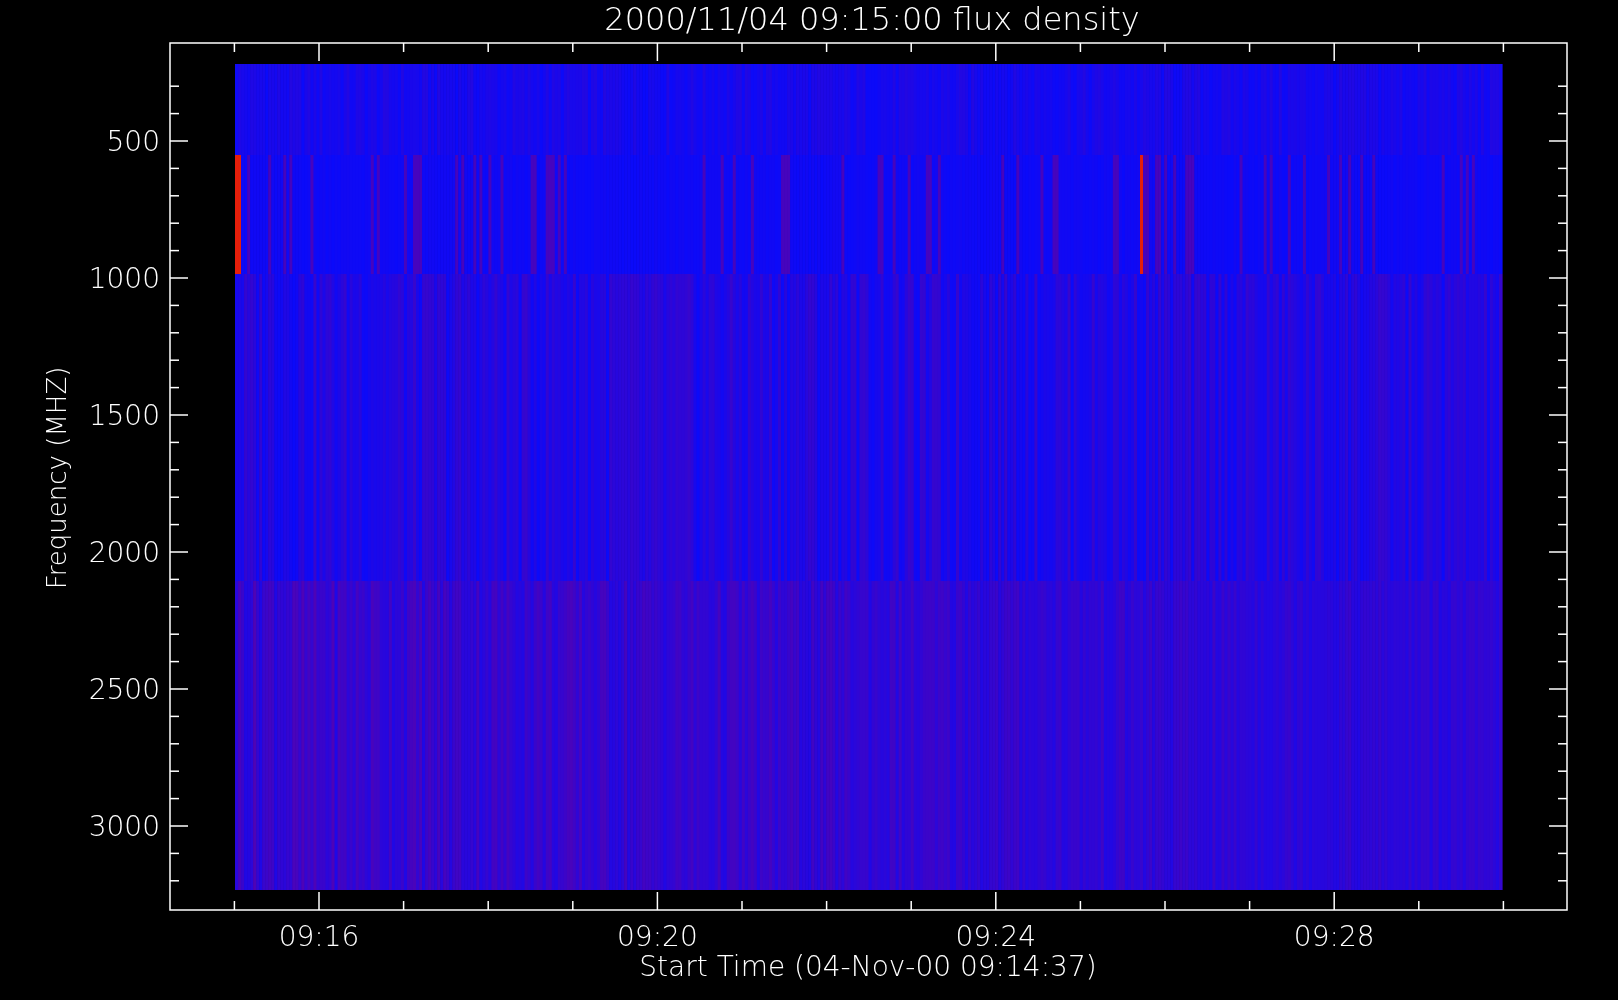 The height and width of the screenshot is (1000, 1618). What do you see at coordinates (57, 478) in the screenshot?
I see `y-axis-label: Frequency (MHZ)` at bounding box center [57, 478].